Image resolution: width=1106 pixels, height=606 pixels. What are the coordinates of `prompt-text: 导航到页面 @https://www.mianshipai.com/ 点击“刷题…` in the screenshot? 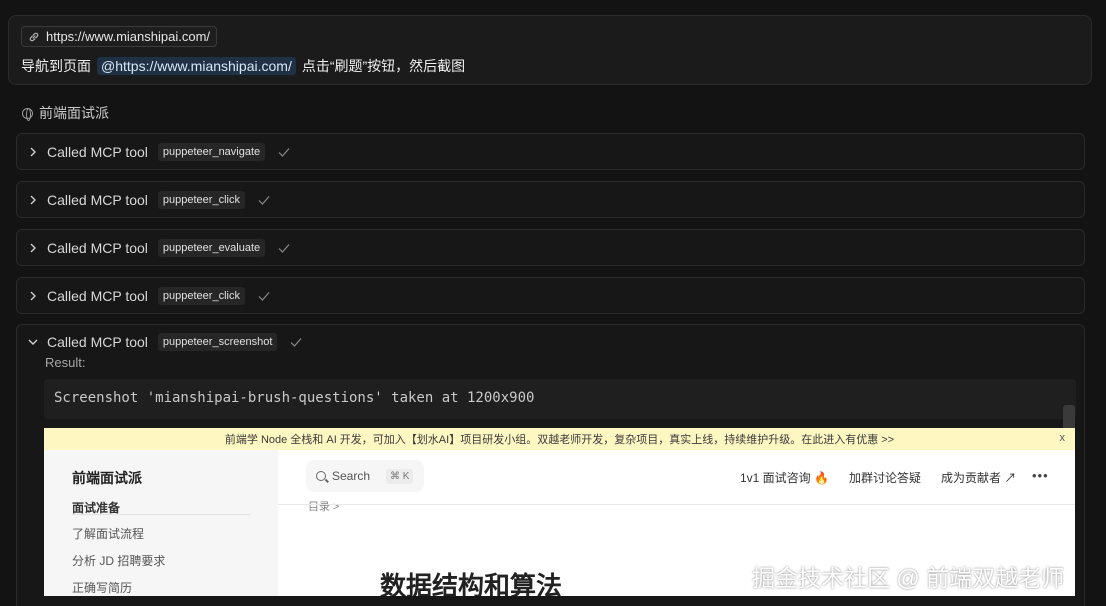 It's located at (243, 66).